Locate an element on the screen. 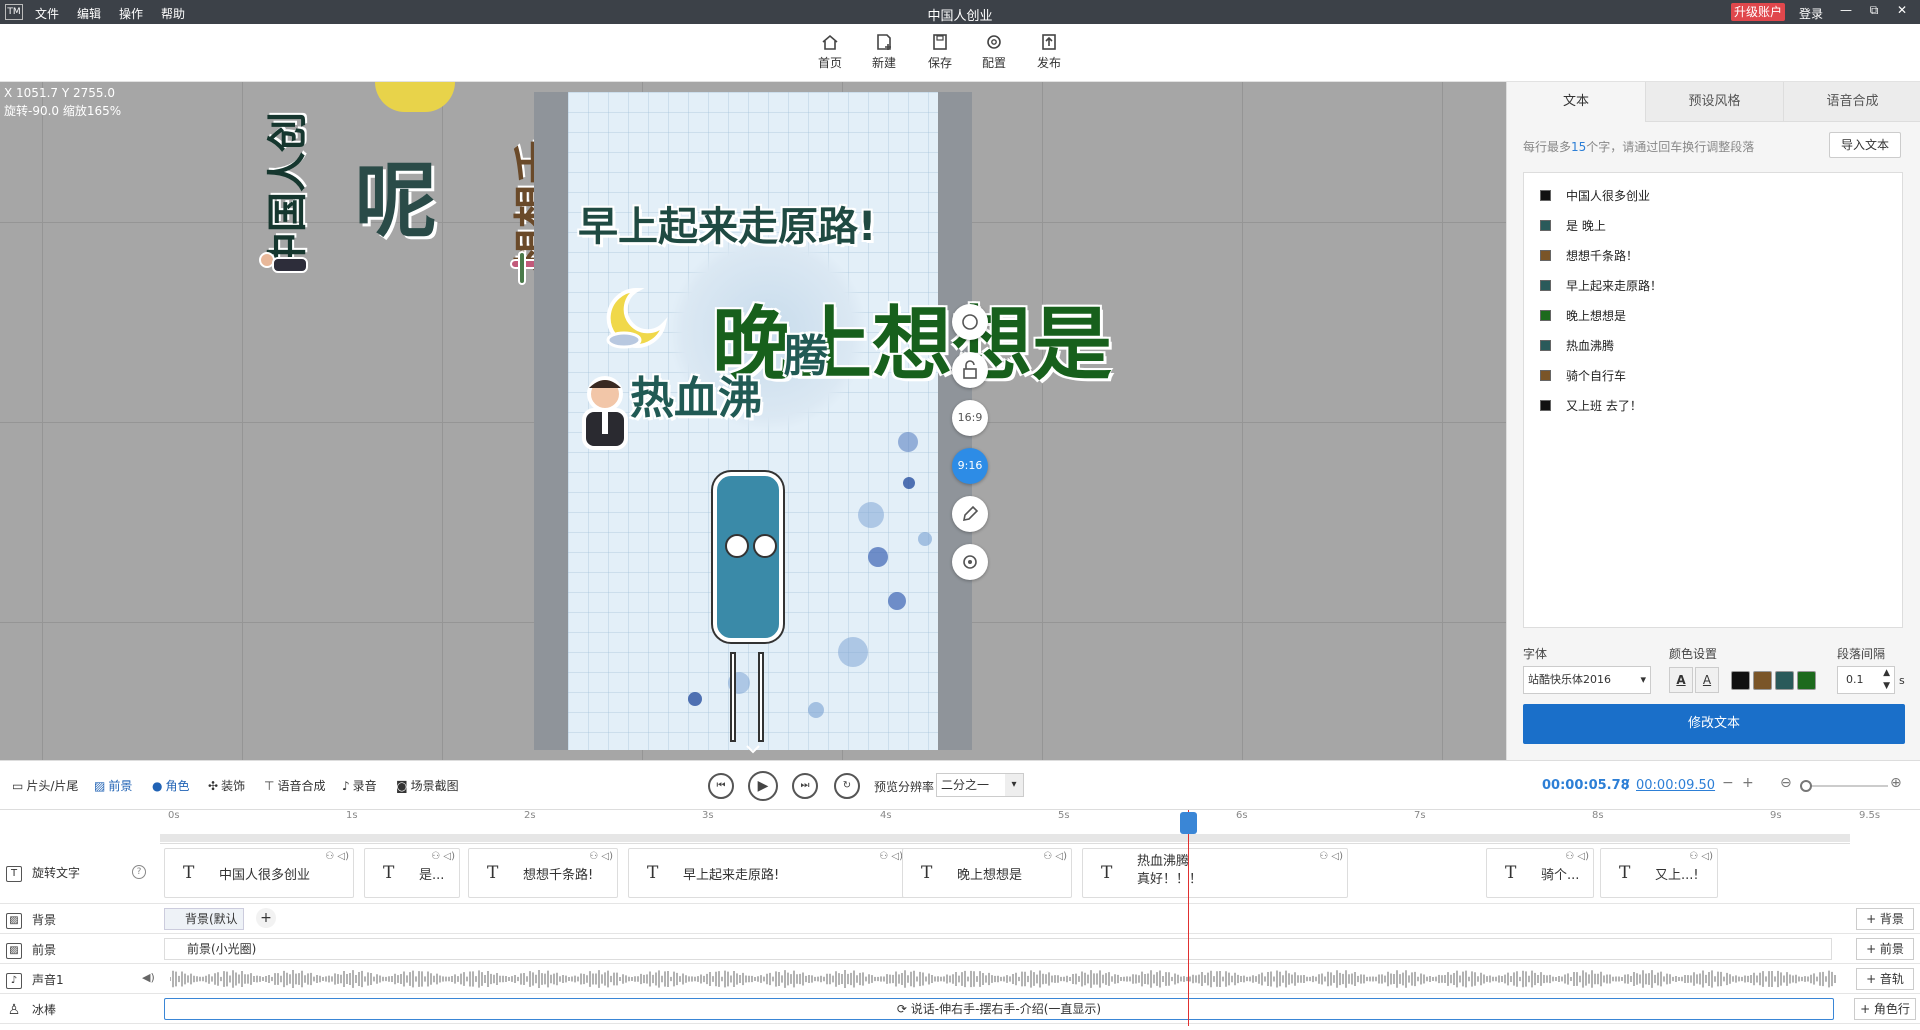 Image resolution: width=1920 pixels, height=1030 pixels. menu-operate: 操作 is located at coordinates (131, 13).